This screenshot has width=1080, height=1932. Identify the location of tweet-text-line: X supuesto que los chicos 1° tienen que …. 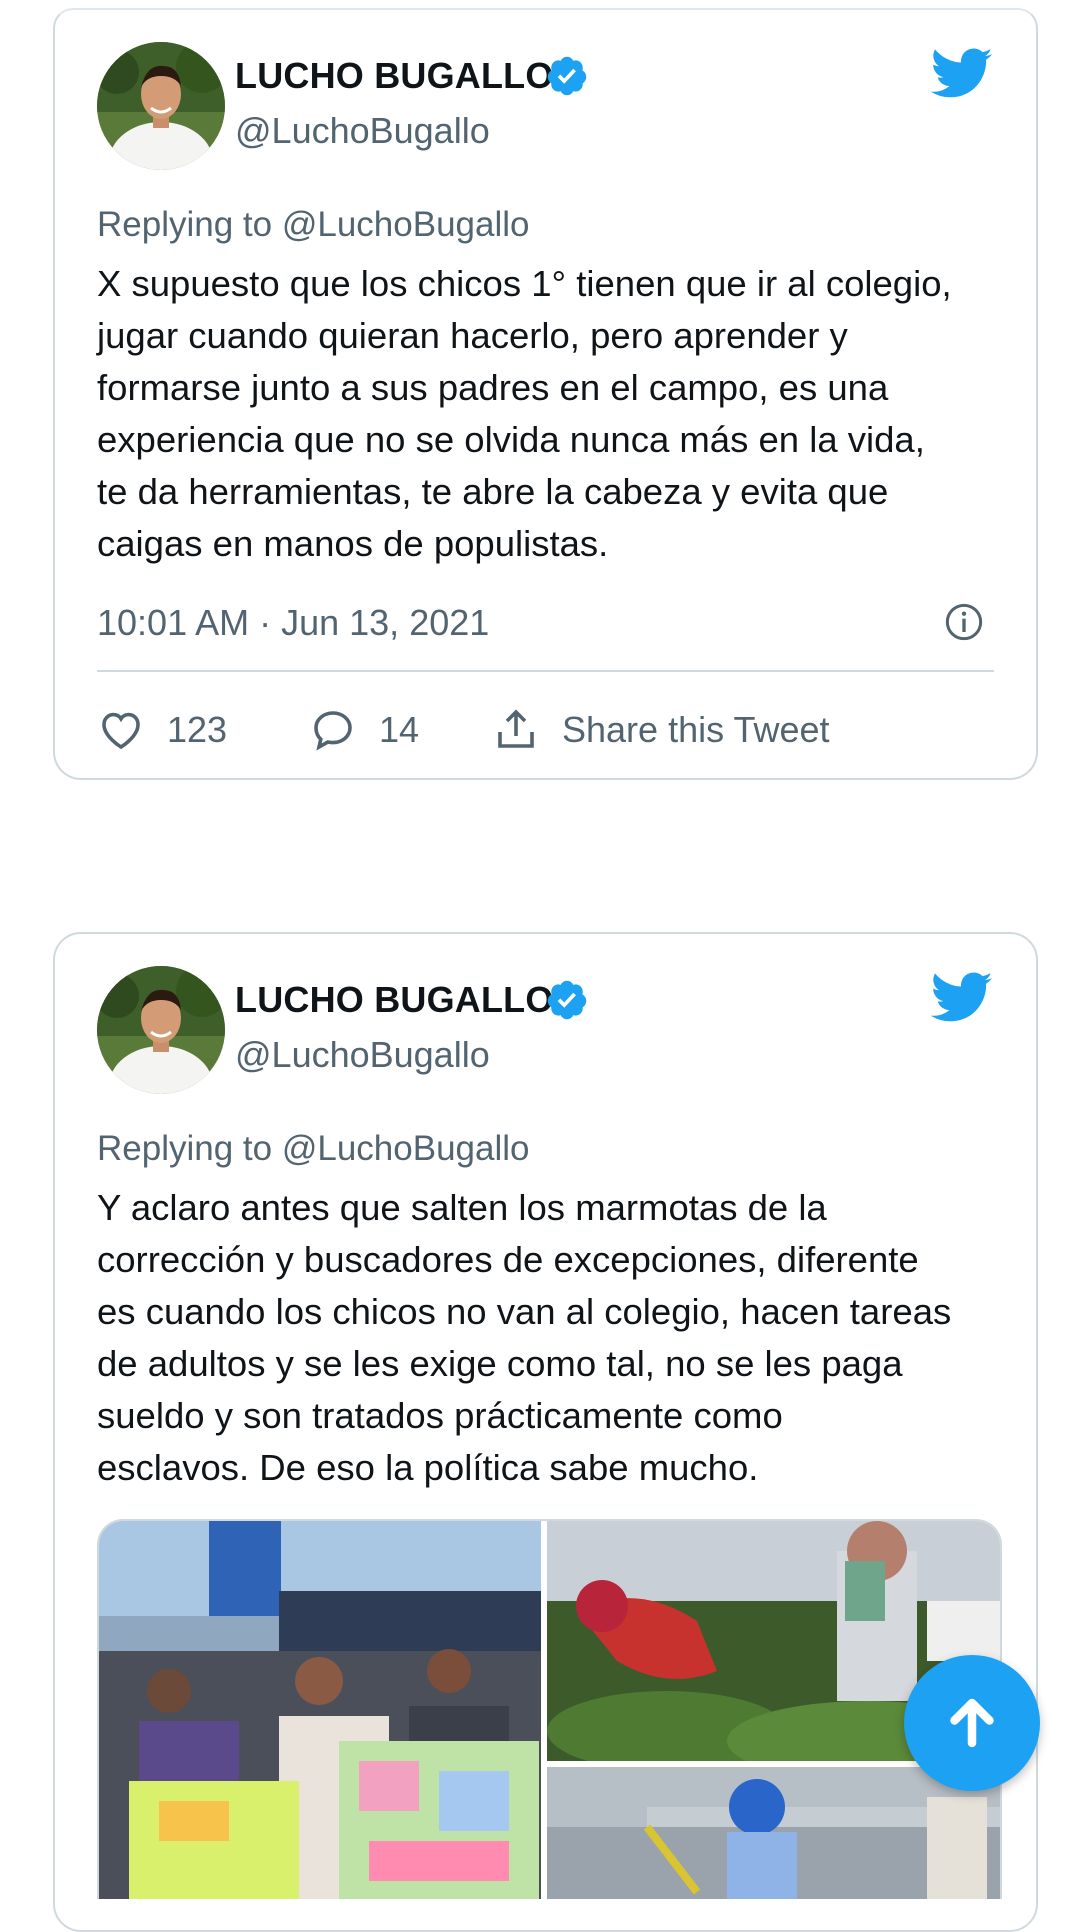
(524, 283).